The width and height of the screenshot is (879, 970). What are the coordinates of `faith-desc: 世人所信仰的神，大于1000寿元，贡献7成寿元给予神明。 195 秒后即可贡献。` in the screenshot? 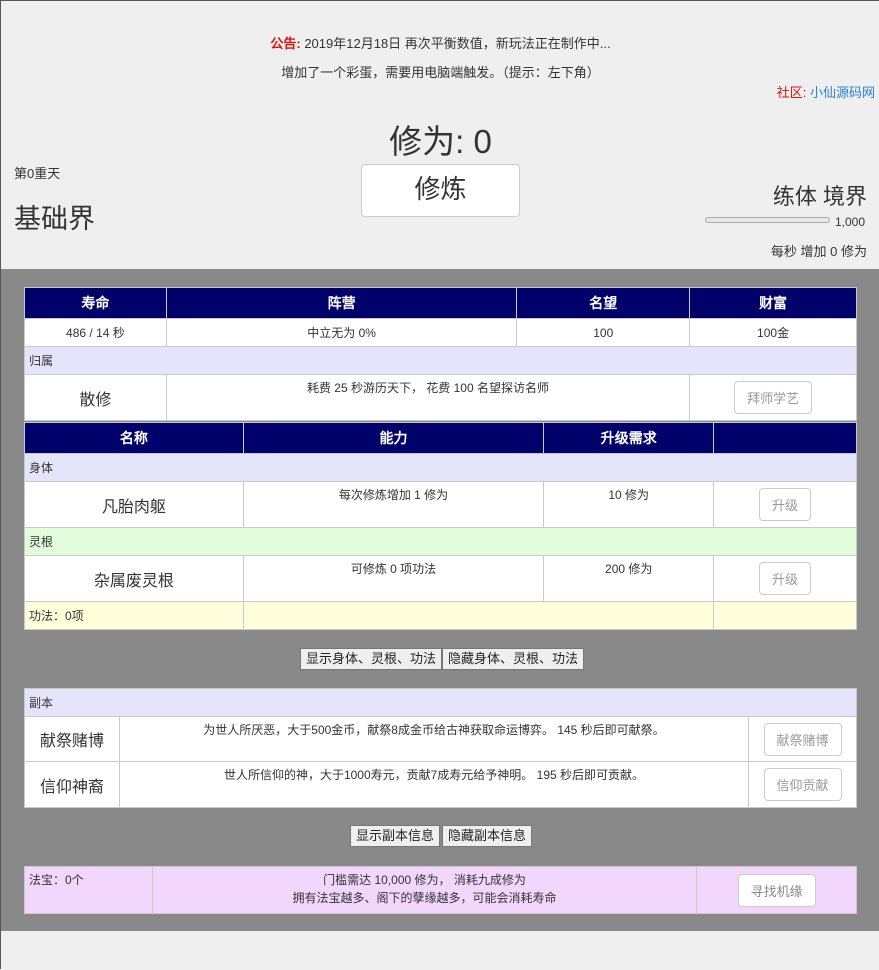 It's located at (434, 784).